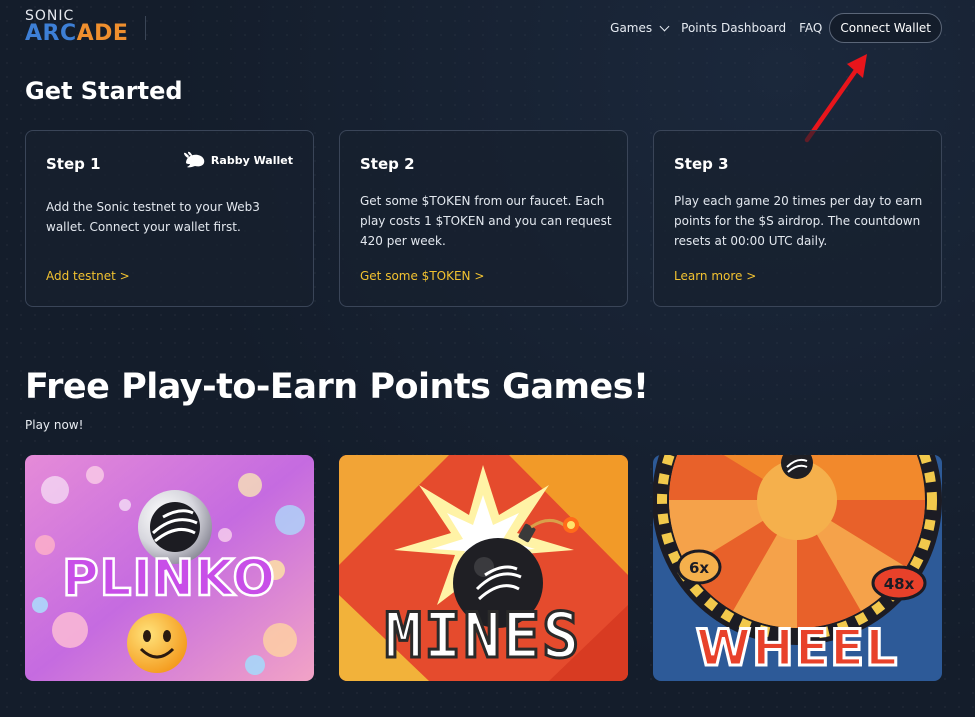  Describe the element at coordinates (337, 387) in the screenshot. I see `games-heading: Free Play-to-Earn Points Games!` at that location.